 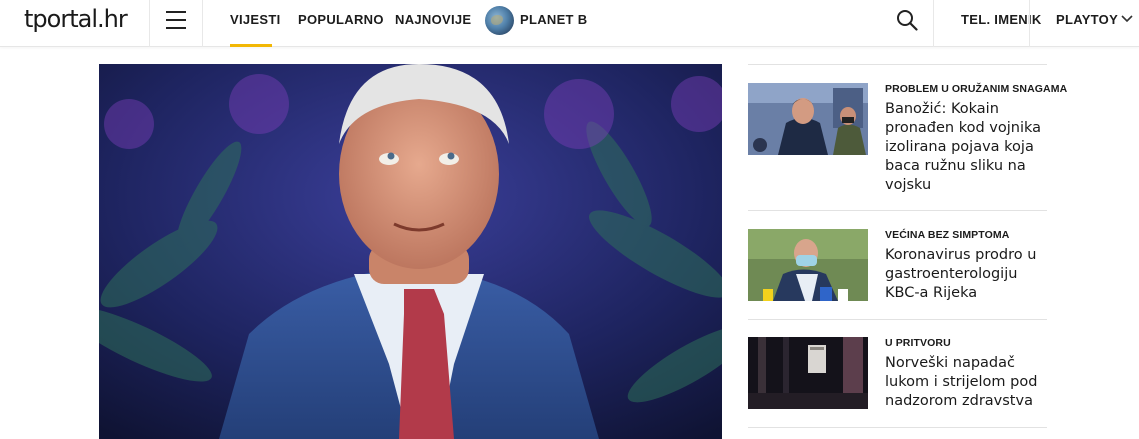 I want to click on menu-icon, so click(x=176, y=20).